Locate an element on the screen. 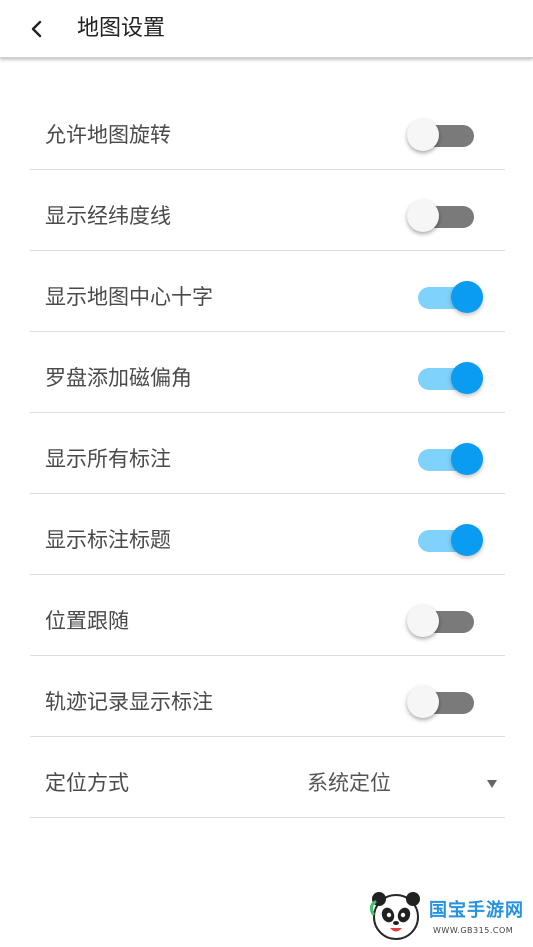  setting-label: 位置跟随 is located at coordinates (87, 621).